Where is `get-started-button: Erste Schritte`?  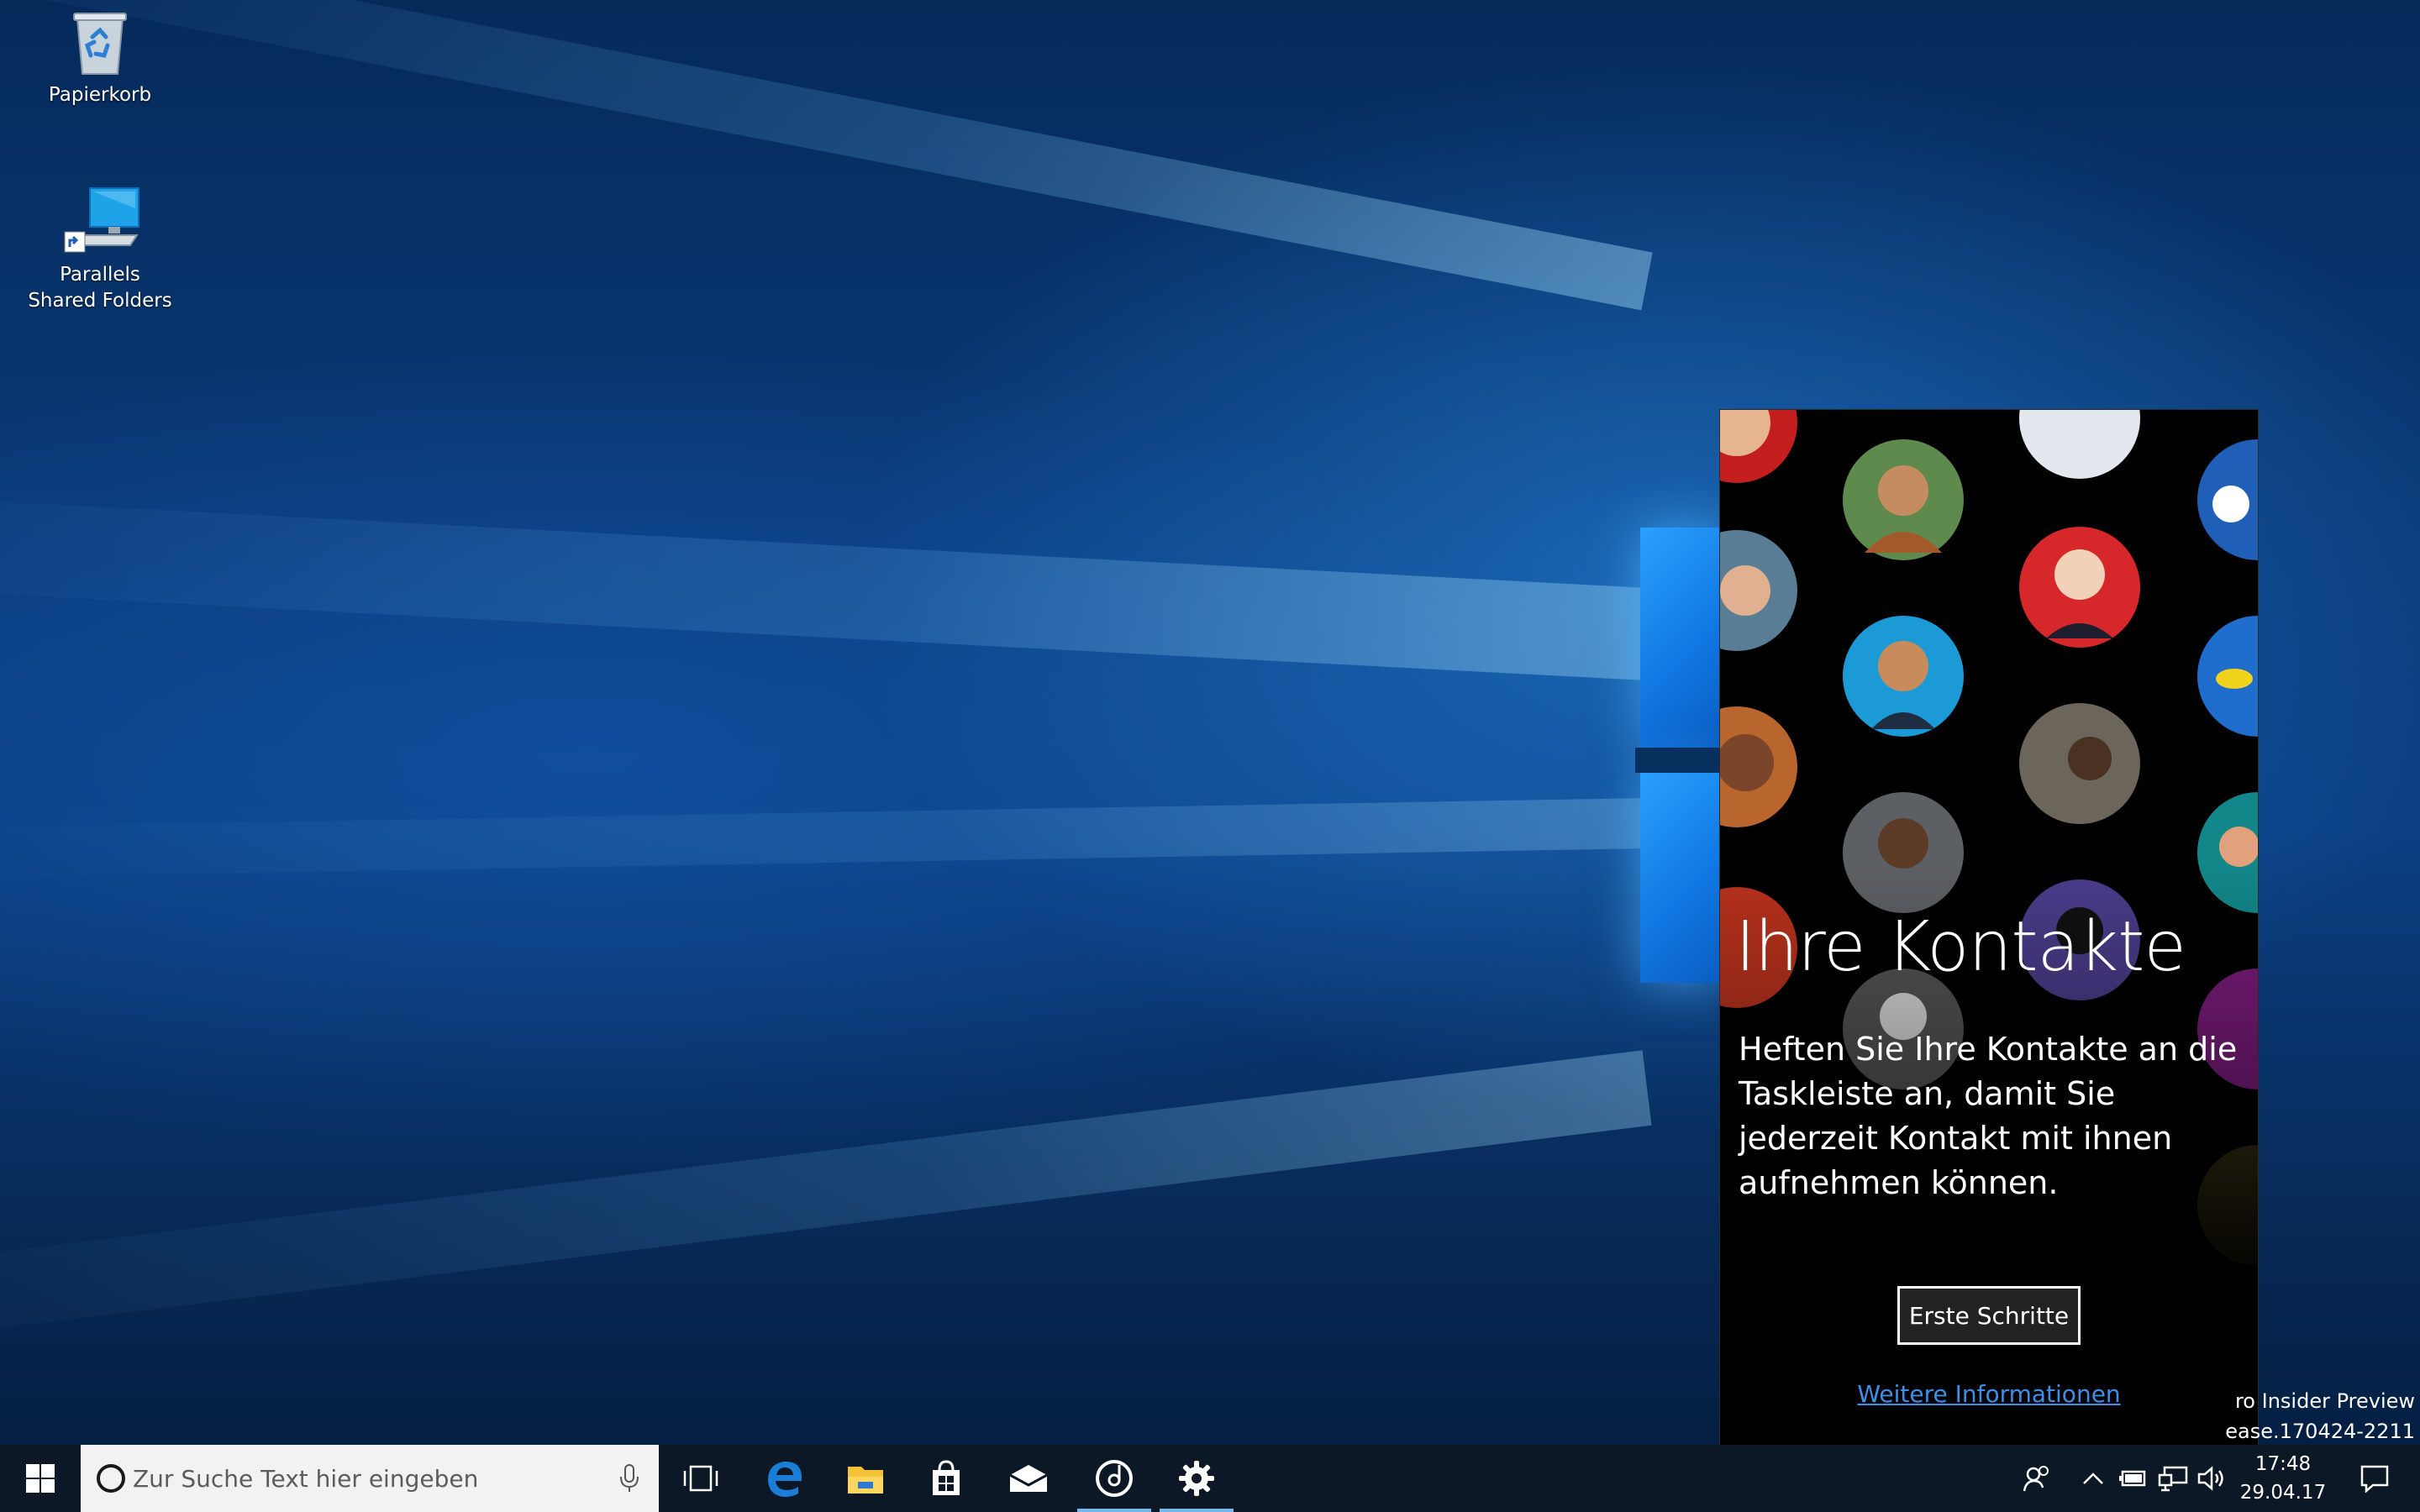 get-started-button: Erste Schritte is located at coordinates (1989, 1315).